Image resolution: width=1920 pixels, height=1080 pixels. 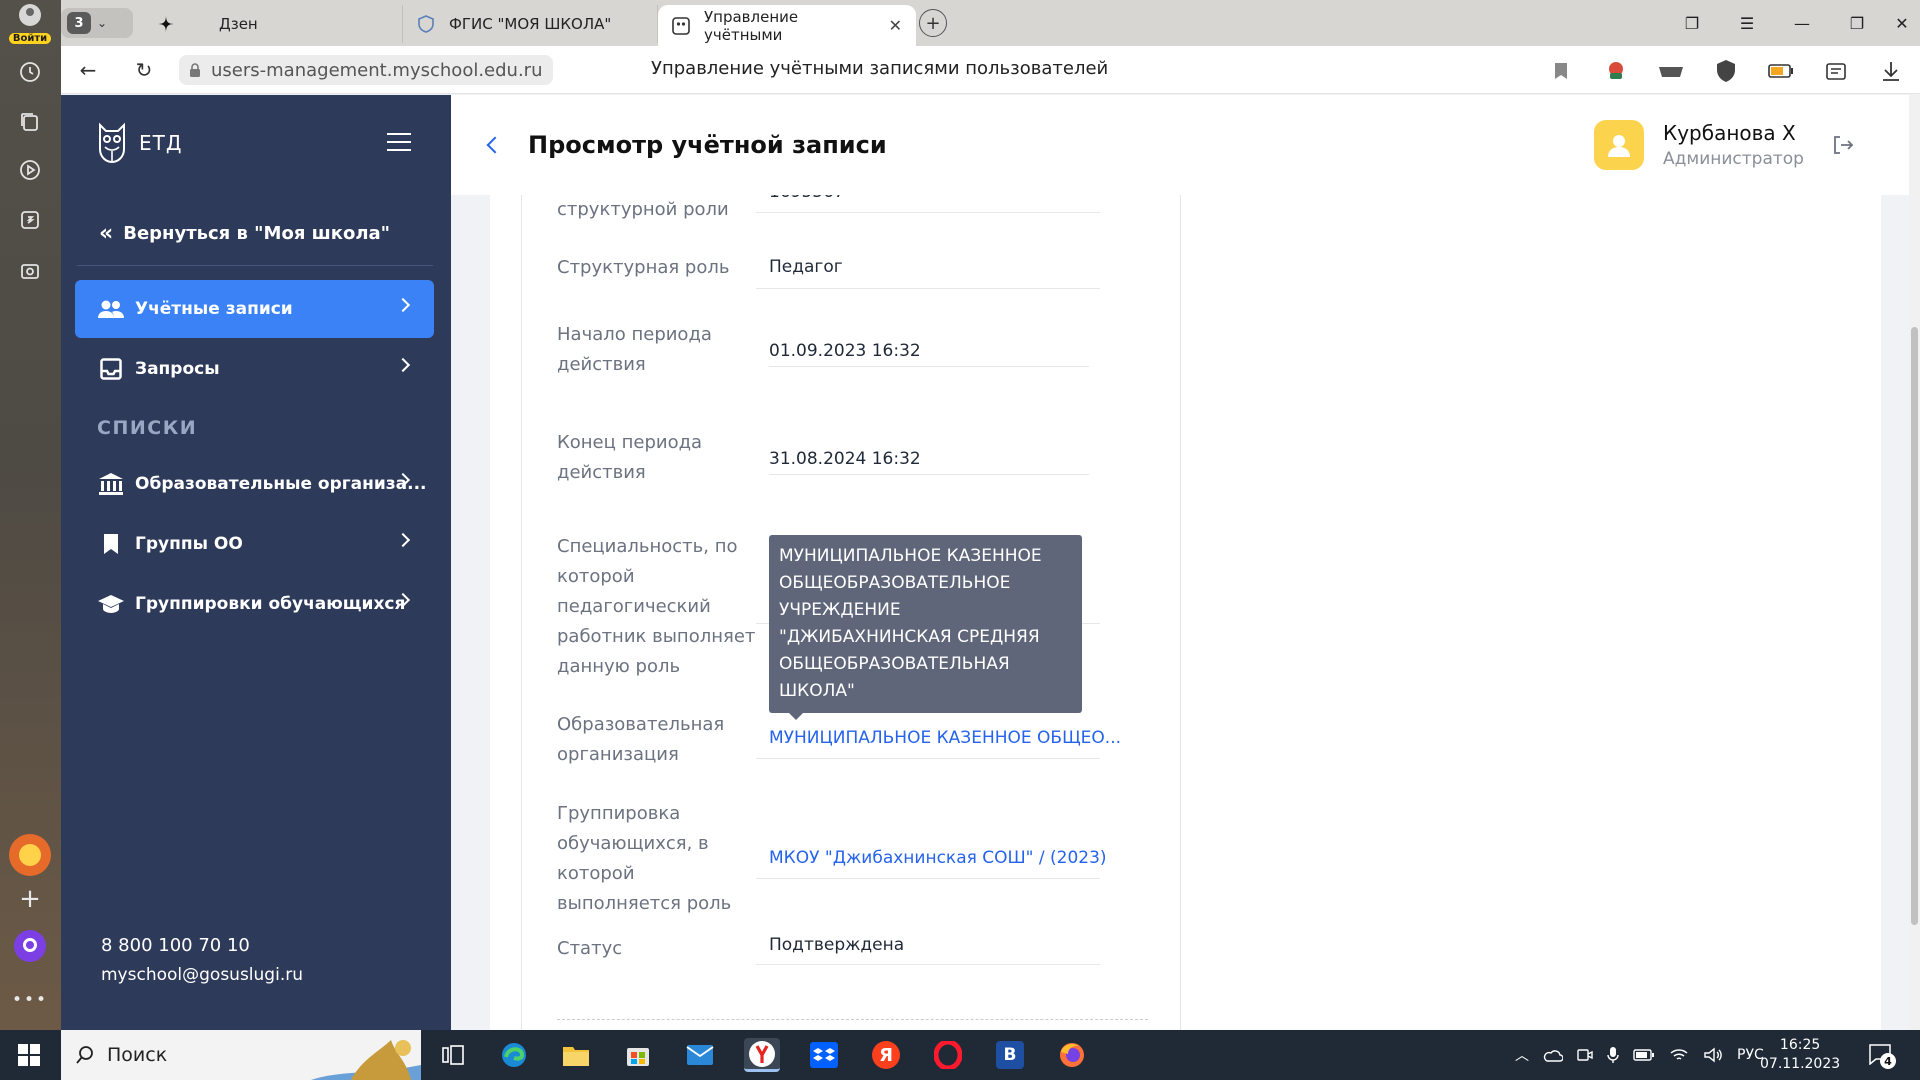 I want to click on extension-icon, so click(x=1616, y=71).